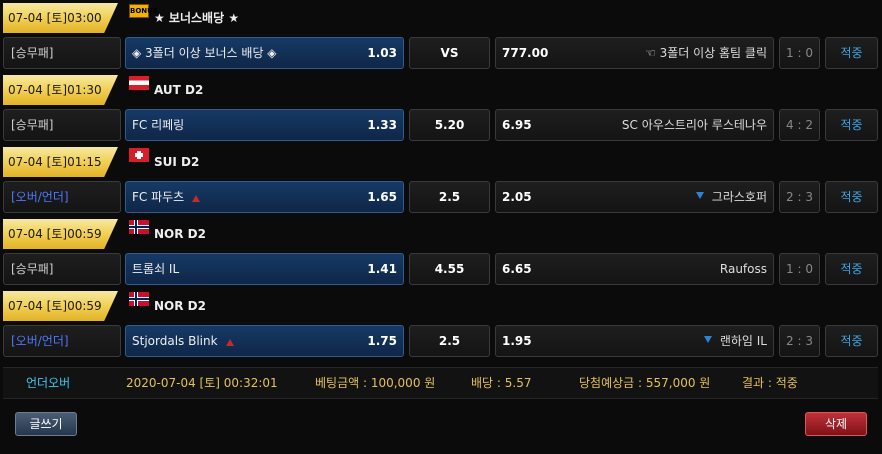 The image size is (882, 454). Describe the element at coordinates (382, 125) in the screenshot. I see `home-odds: 1.33` at that location.